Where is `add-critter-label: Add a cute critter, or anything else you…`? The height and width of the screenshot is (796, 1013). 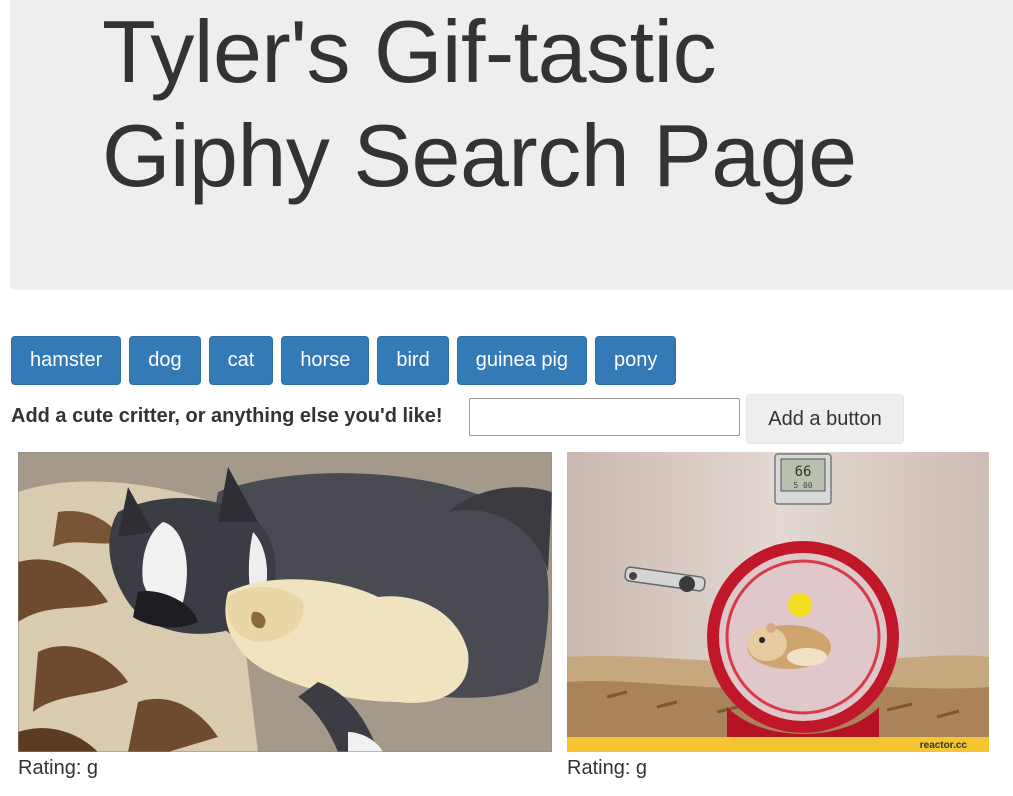
add-critter-label: Add a cute critter, or anything else you… is located at coordinates (227, 416).